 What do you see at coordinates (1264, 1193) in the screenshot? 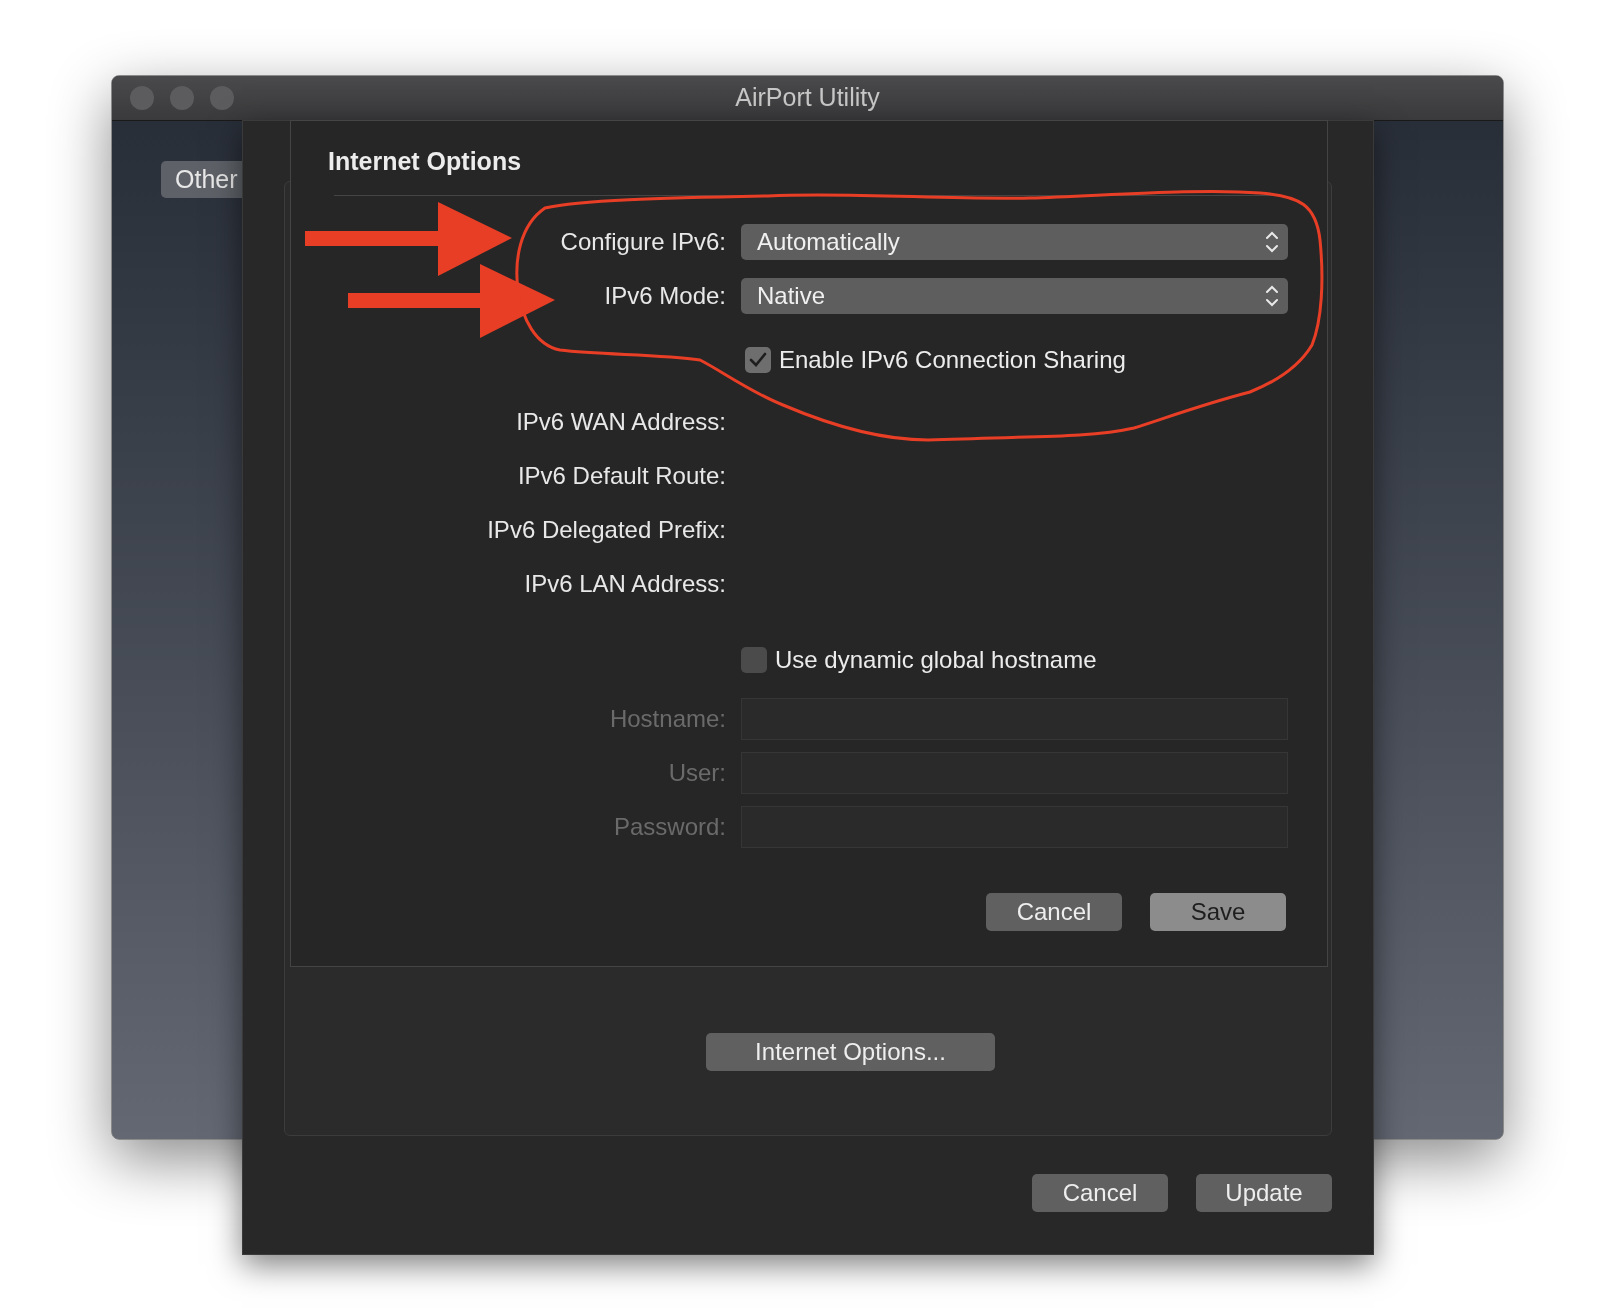
I see `button: Update` at bounding box center [1264, 1193].